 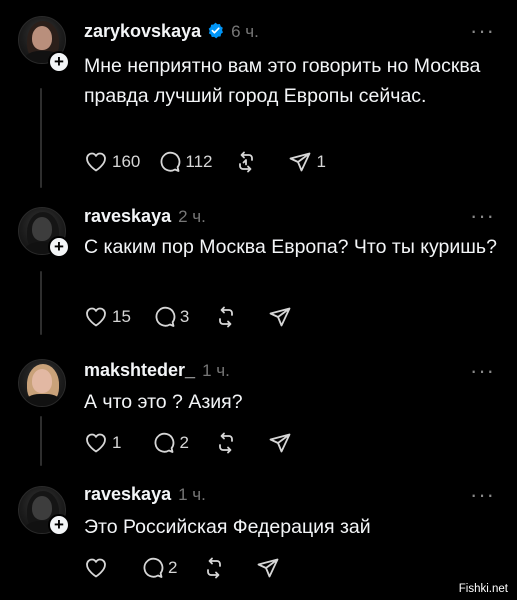 What do you see at coordinates (483, 589) in the screenshot?
I see `watermark: Fishki.net` at bounding box center [483, 589].